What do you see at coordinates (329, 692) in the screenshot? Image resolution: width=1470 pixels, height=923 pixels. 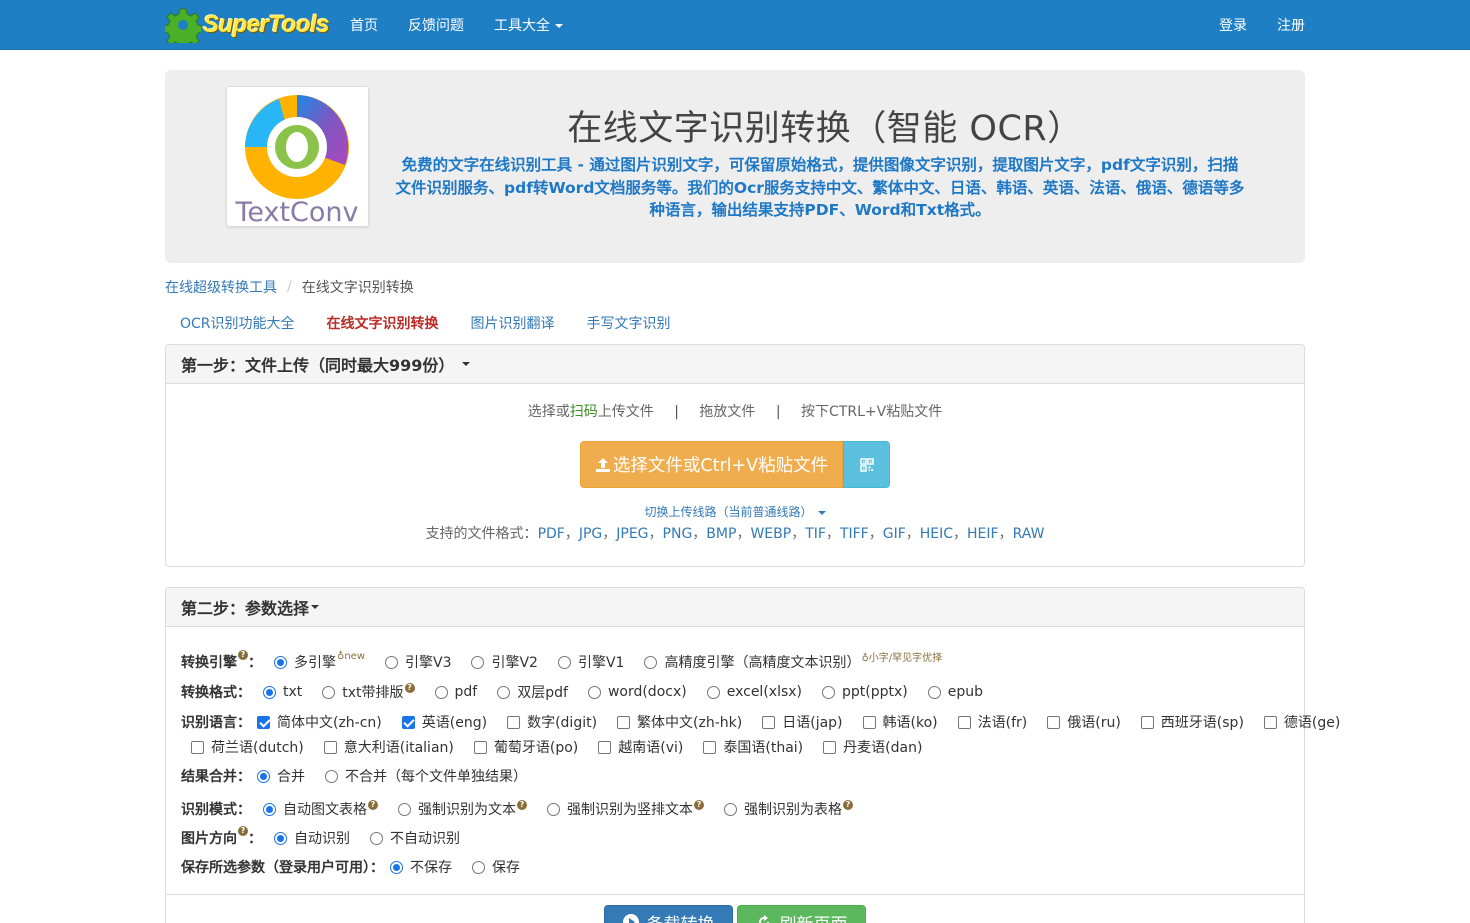 I see `format-txt-layout-radio` at bounding box center [329, 692].